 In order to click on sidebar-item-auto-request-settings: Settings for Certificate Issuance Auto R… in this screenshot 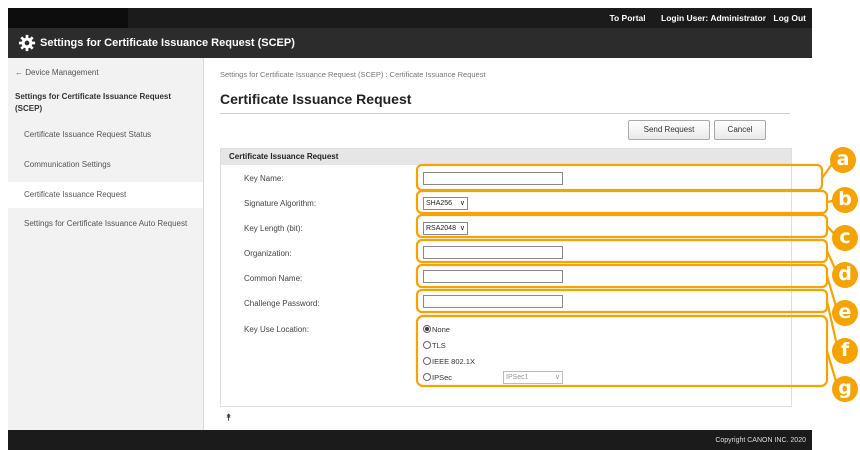, I will do `click(105, 231)`.